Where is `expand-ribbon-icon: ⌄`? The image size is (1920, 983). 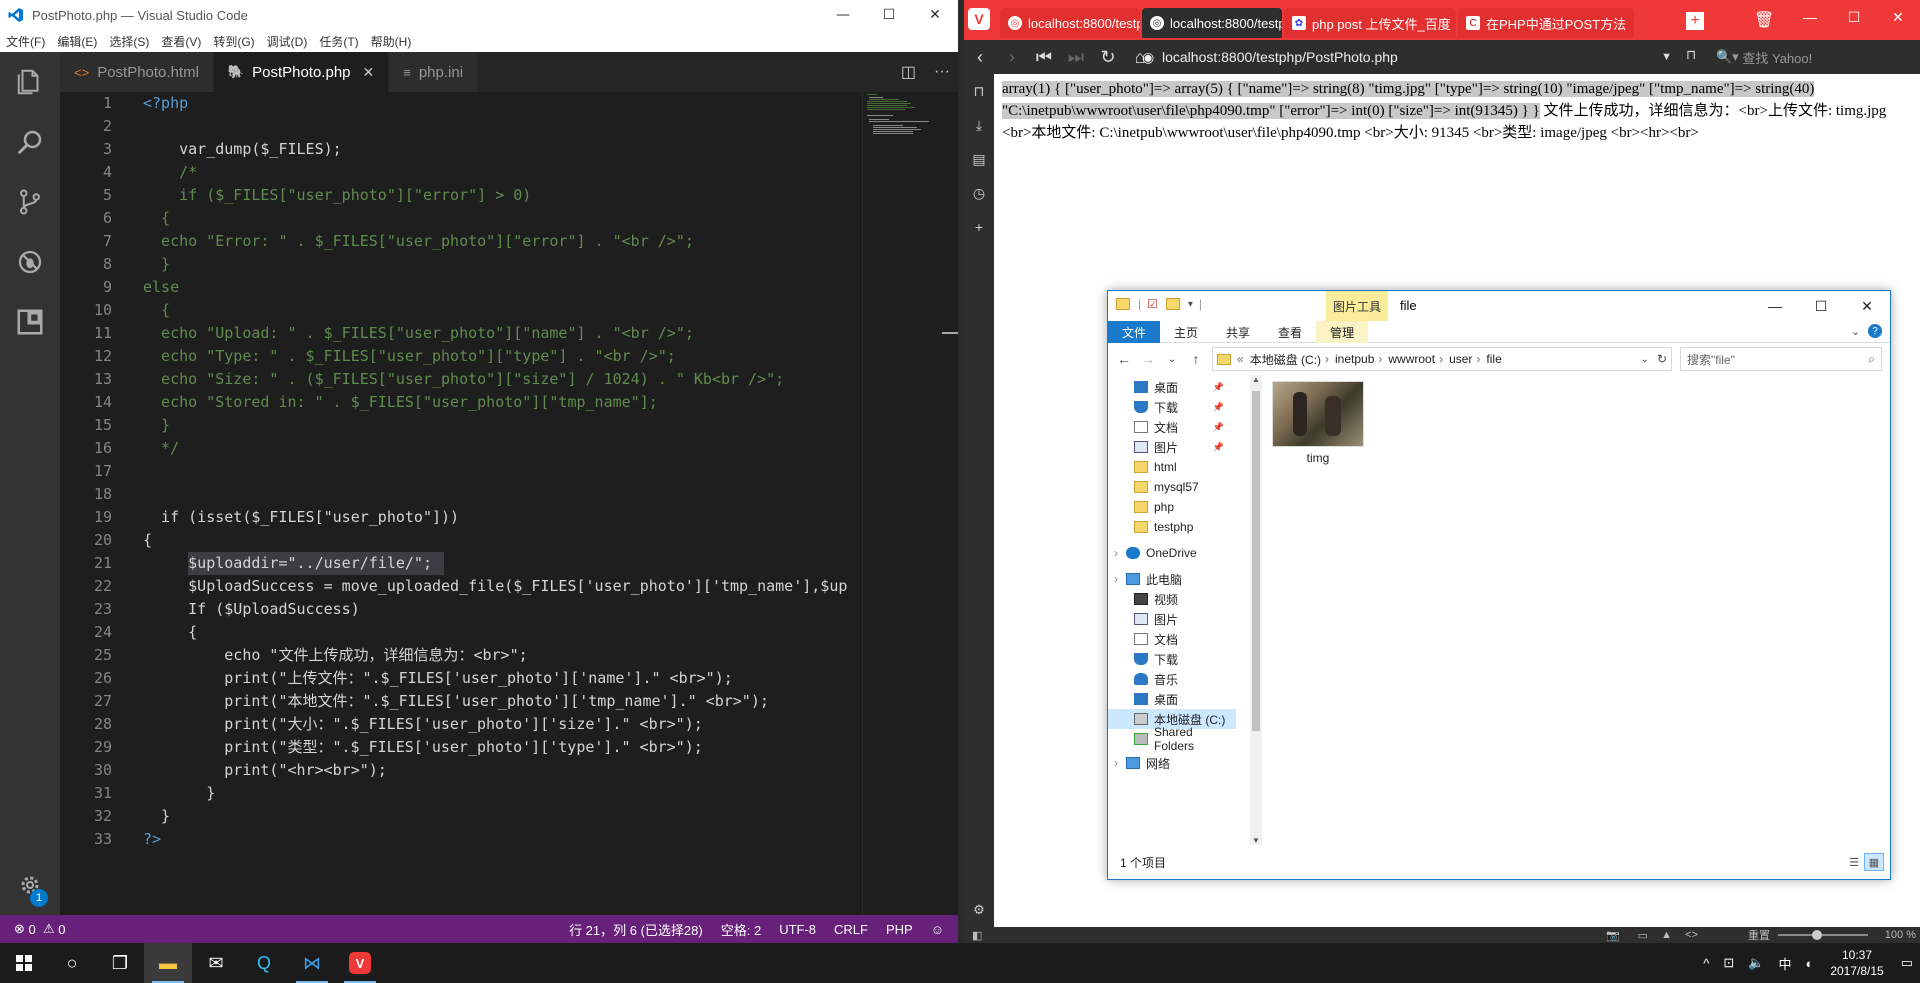 expand-ribbon-icon: ⌄ is located at coordinates (1855, 331).